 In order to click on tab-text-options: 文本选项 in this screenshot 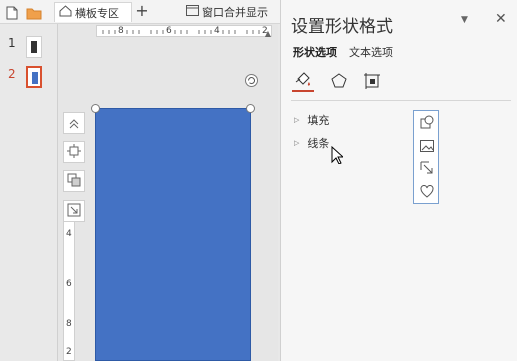, I will do `click(371, 52)`.